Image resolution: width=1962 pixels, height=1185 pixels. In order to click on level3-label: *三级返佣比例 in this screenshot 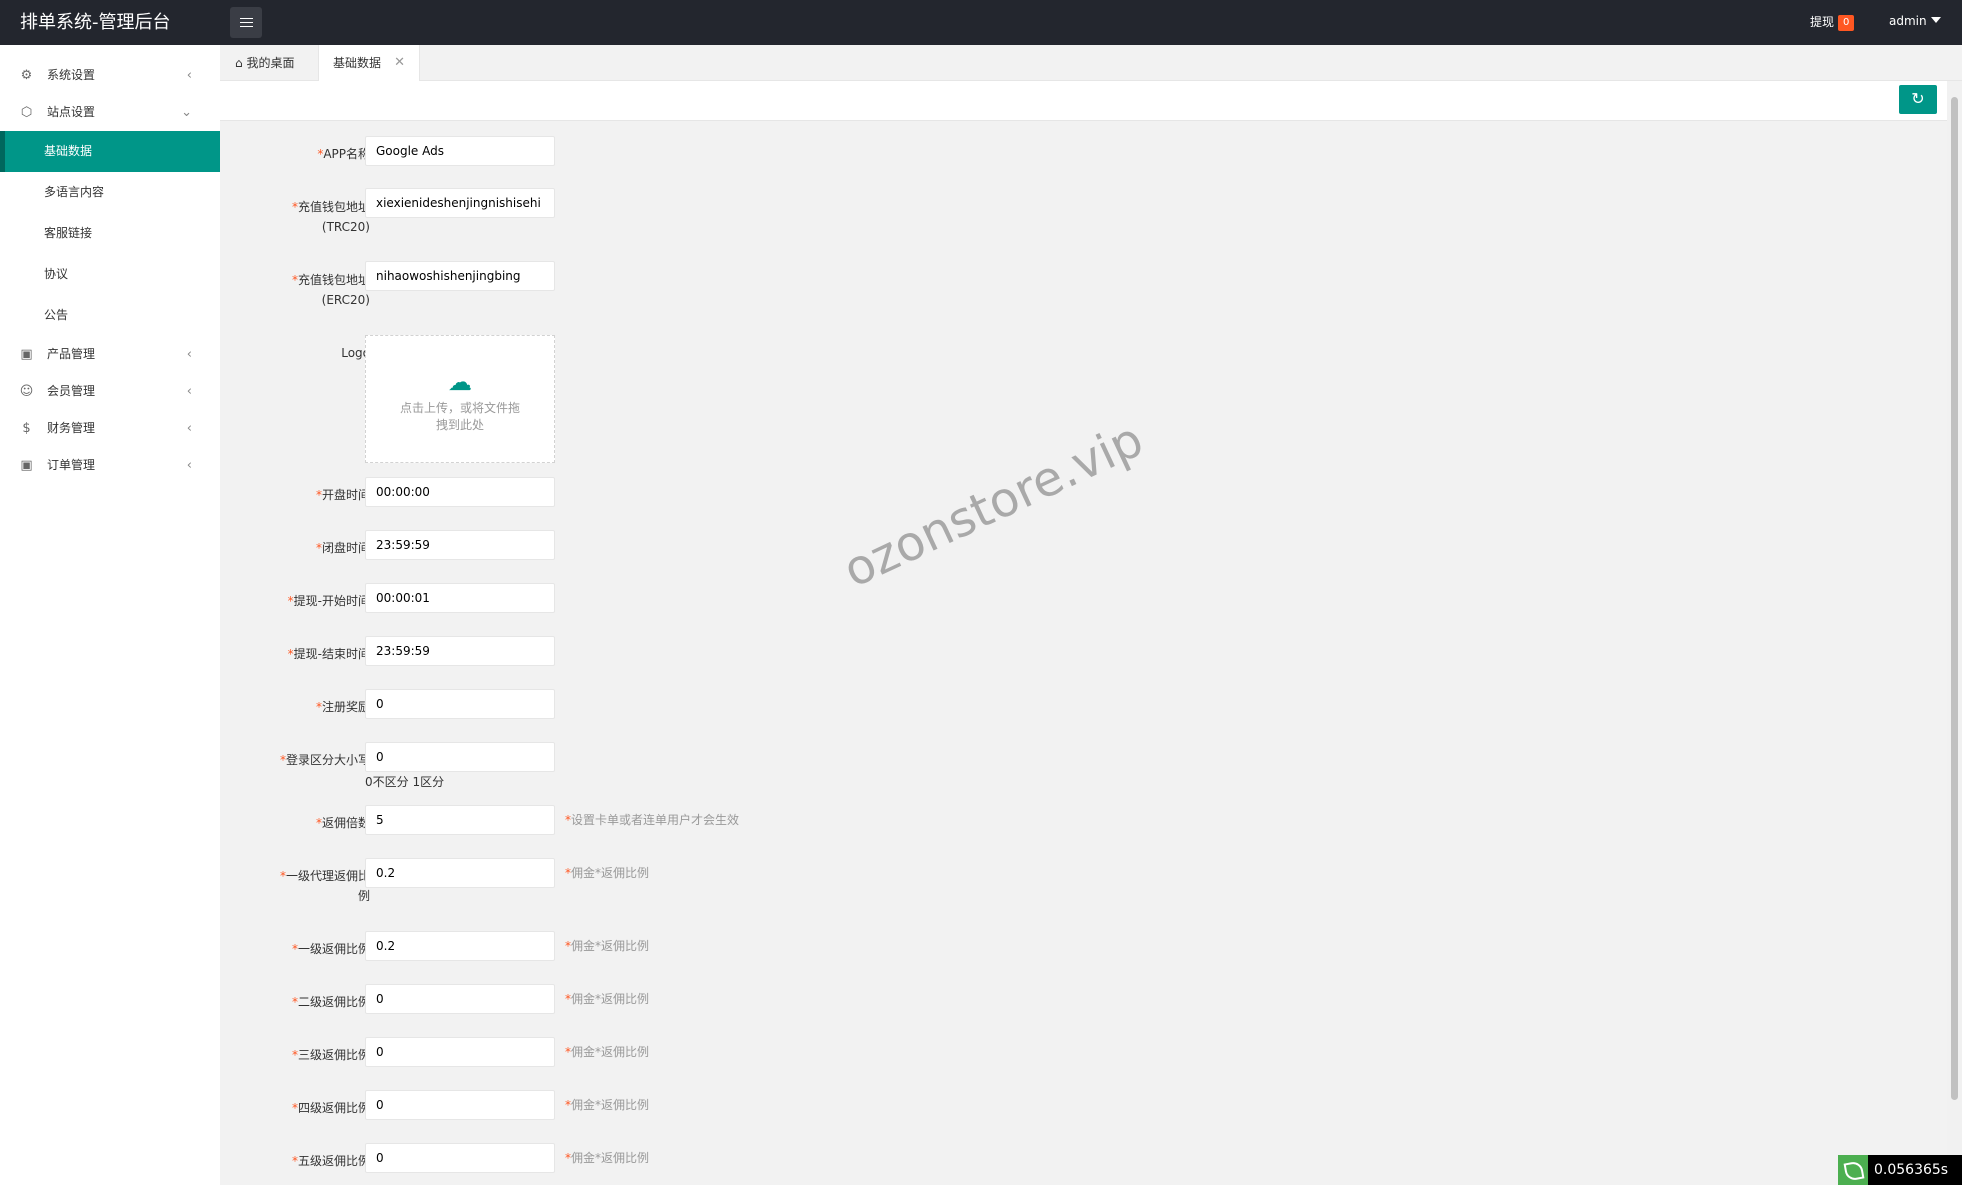, I will do `click(330, 1055)`.